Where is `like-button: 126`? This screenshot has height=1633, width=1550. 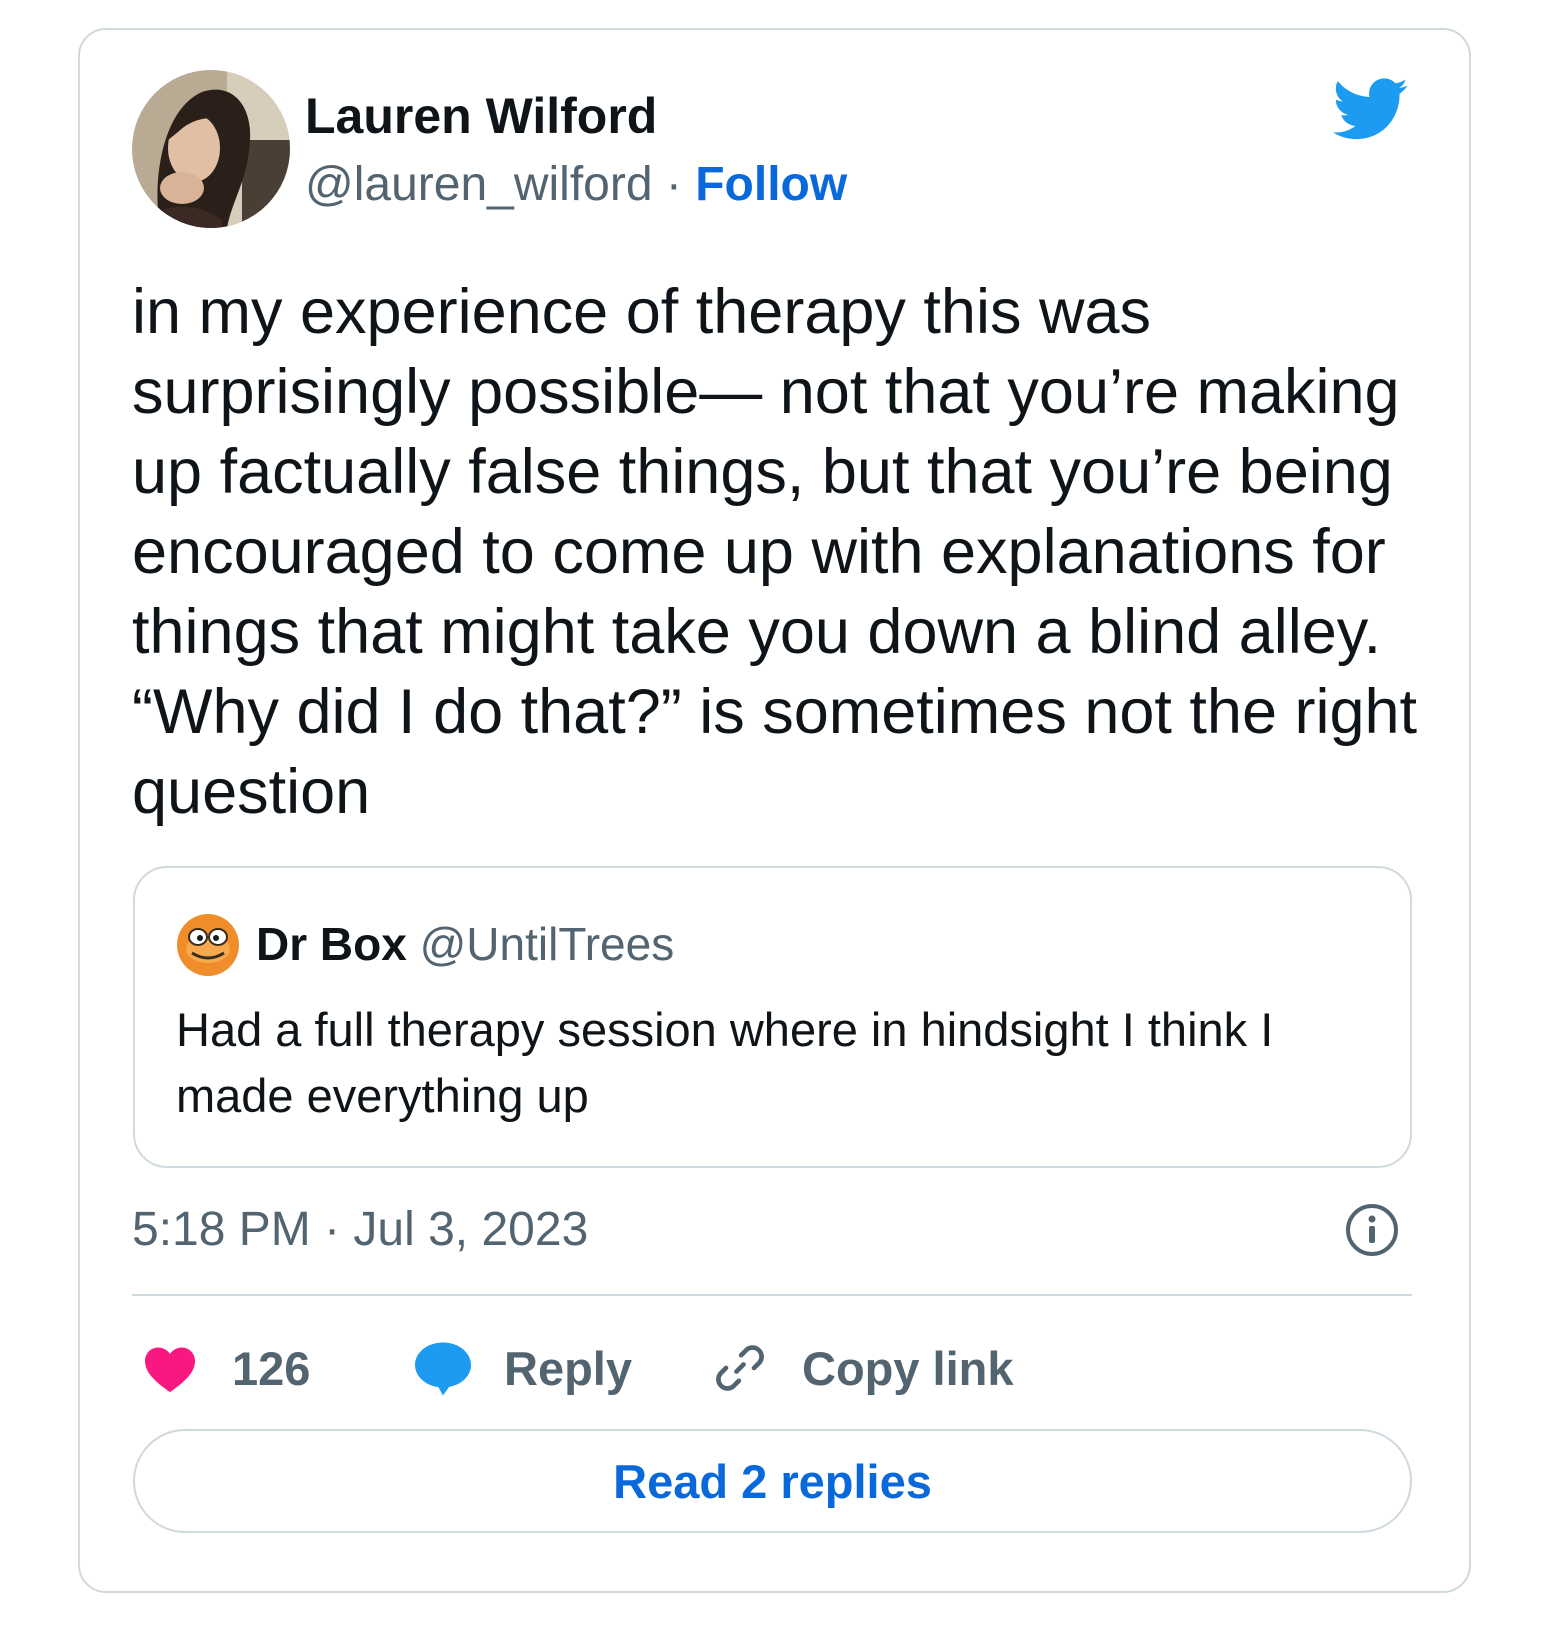
like-button: 126 is located at coordinates (226, 1368).